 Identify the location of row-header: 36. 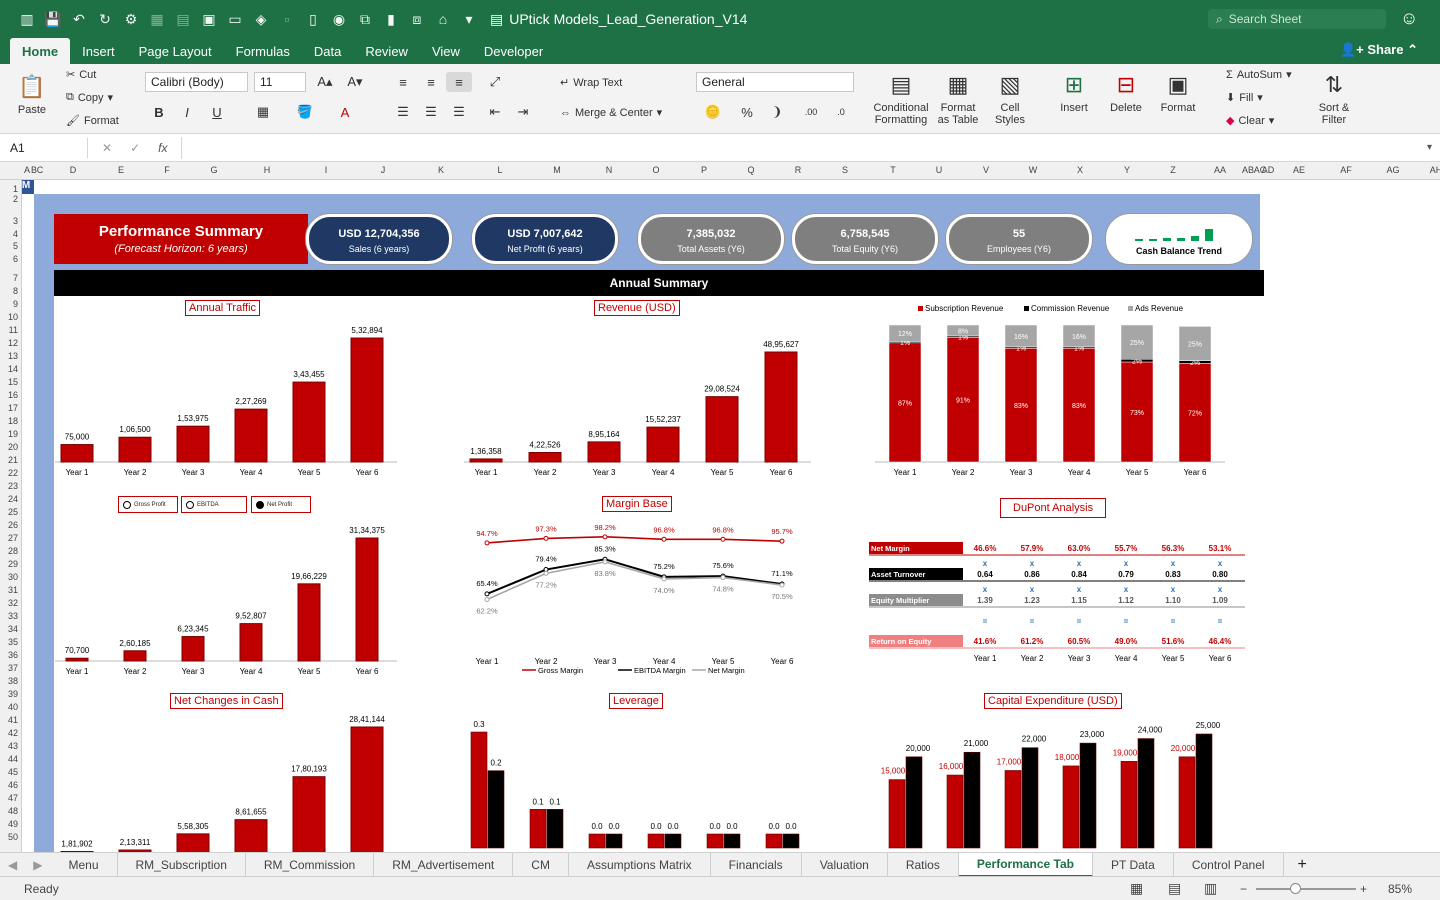
(9, 655).